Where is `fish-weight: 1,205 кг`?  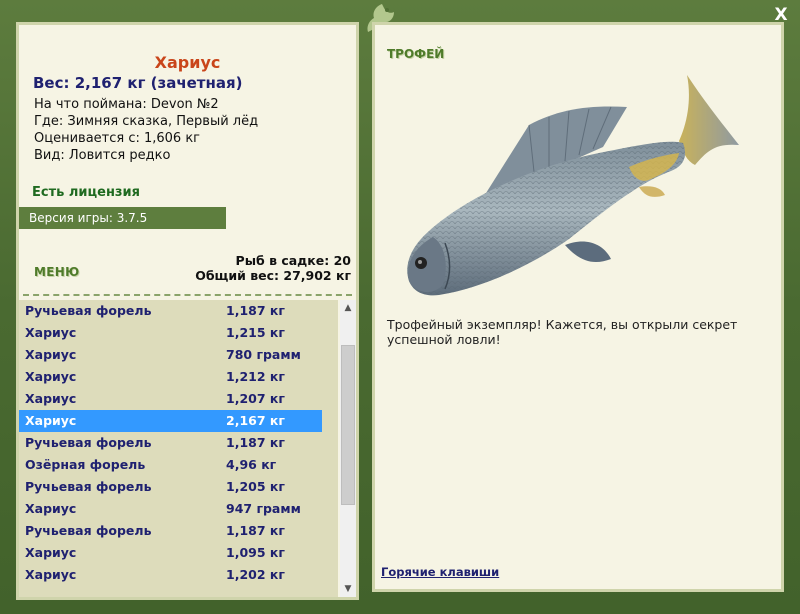 fish-weight: 1,205 кг is located at coordinates (255, 486).